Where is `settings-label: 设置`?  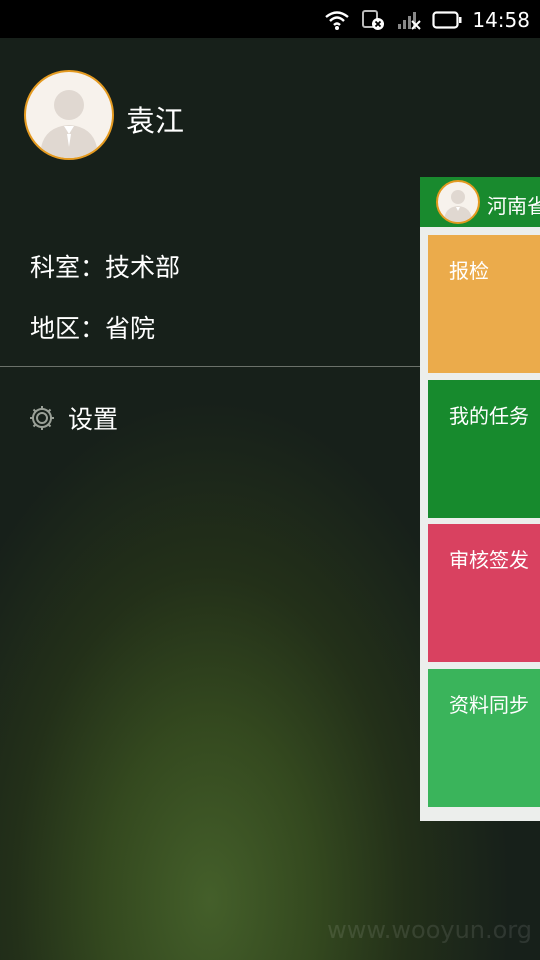
settings-label: 设置 is located at coordinates (93, 419).